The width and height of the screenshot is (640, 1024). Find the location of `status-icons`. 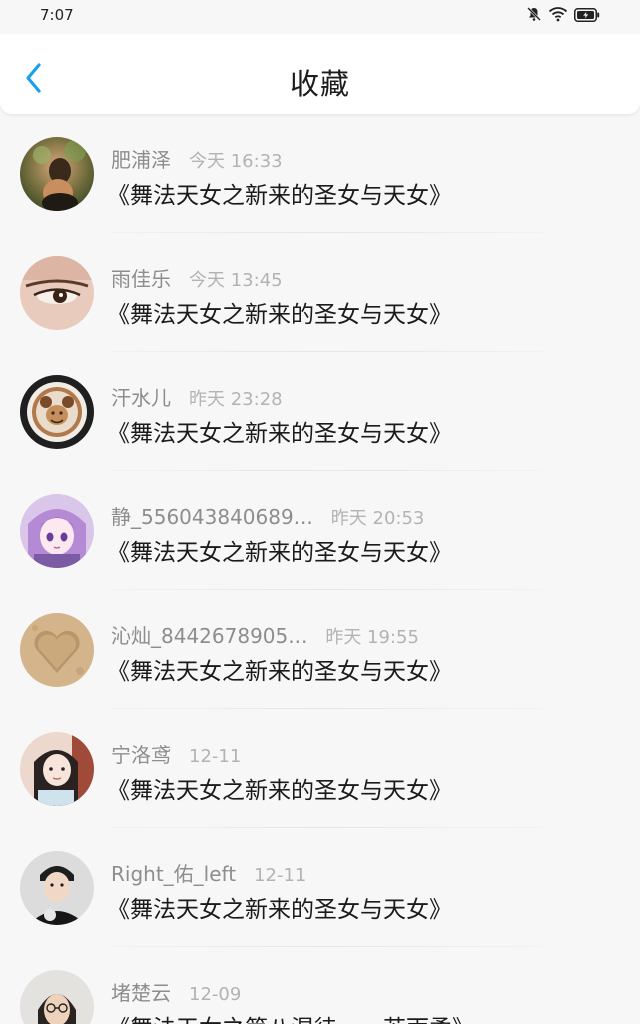

status-icons is located at coordinates (563, 16).